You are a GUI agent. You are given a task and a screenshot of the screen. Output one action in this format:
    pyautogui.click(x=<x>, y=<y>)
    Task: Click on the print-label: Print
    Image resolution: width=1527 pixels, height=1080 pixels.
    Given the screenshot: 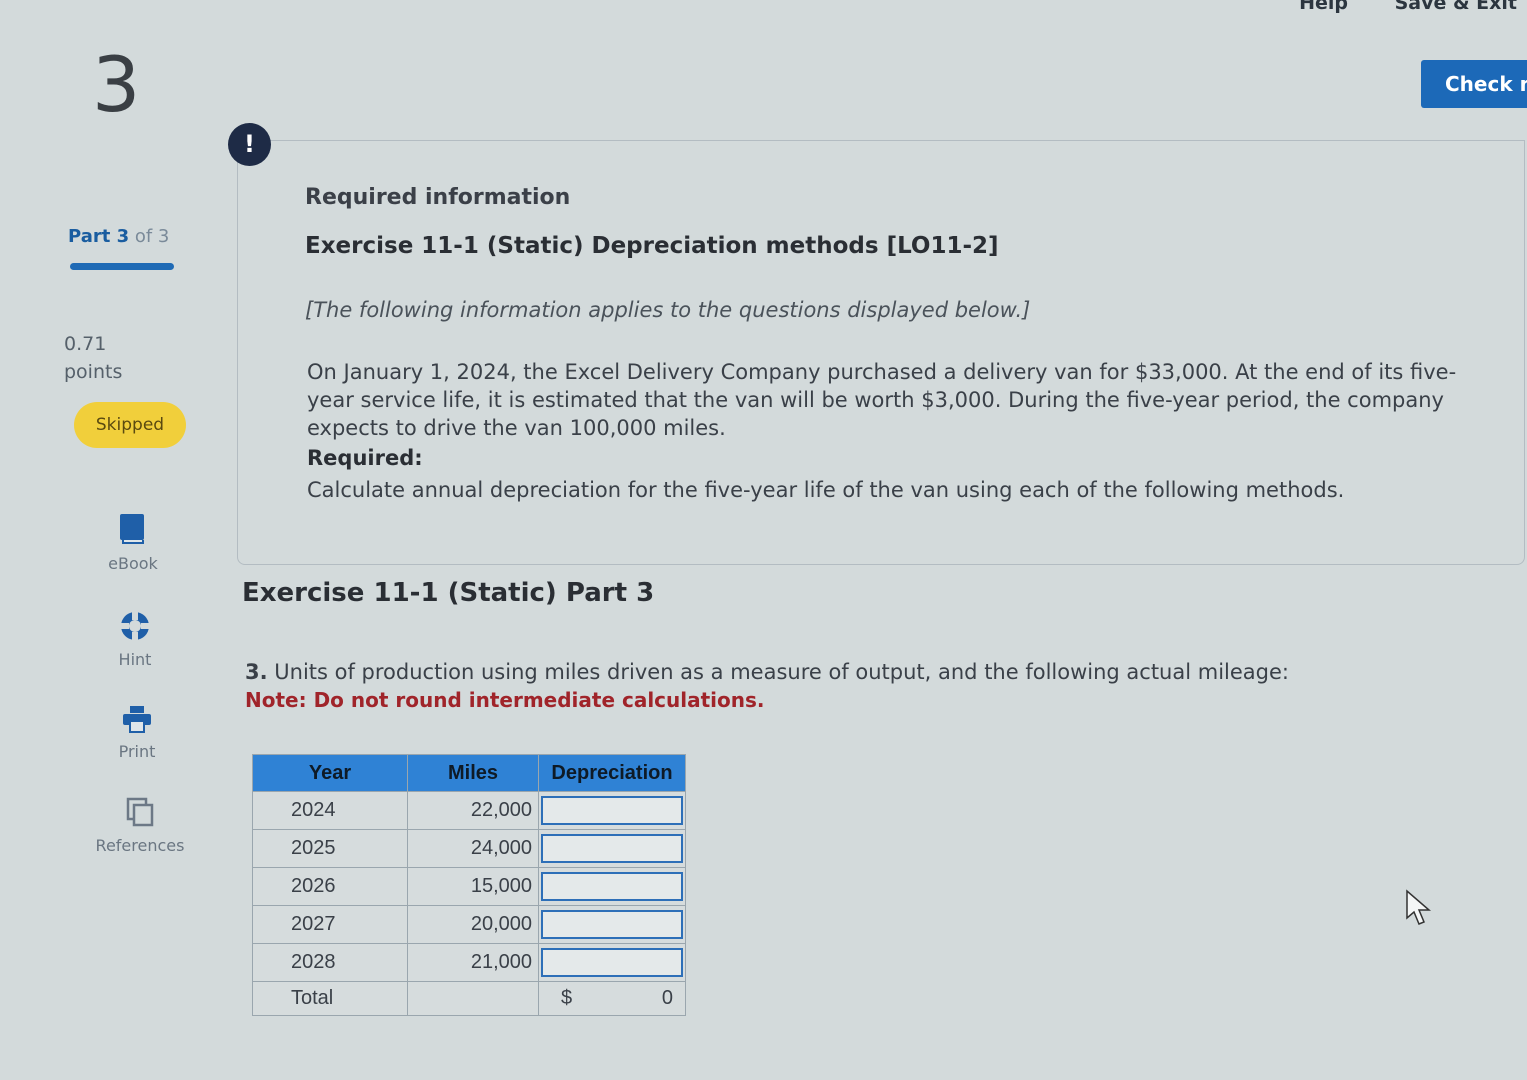 What is the action you would take?
    pyautogui.click(x=137, y=751)
    